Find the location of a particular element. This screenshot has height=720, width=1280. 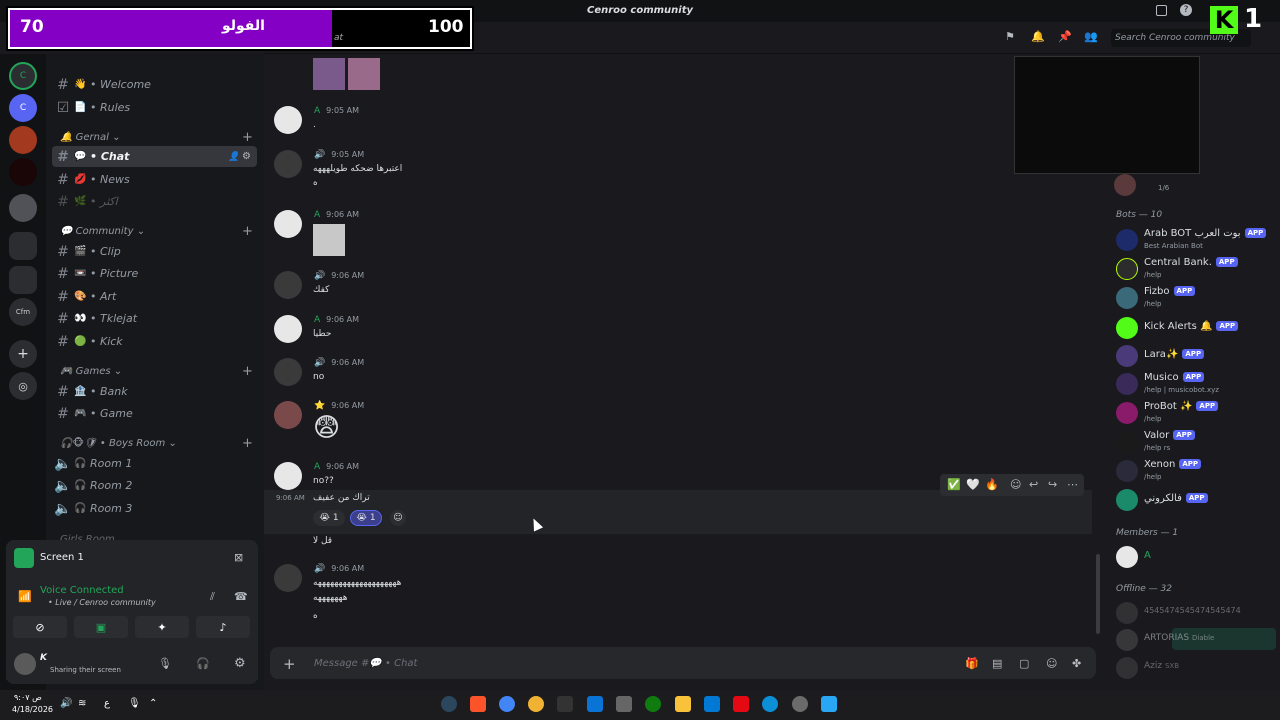

invite-icon: 👤 is located at coordinates (233, 157).